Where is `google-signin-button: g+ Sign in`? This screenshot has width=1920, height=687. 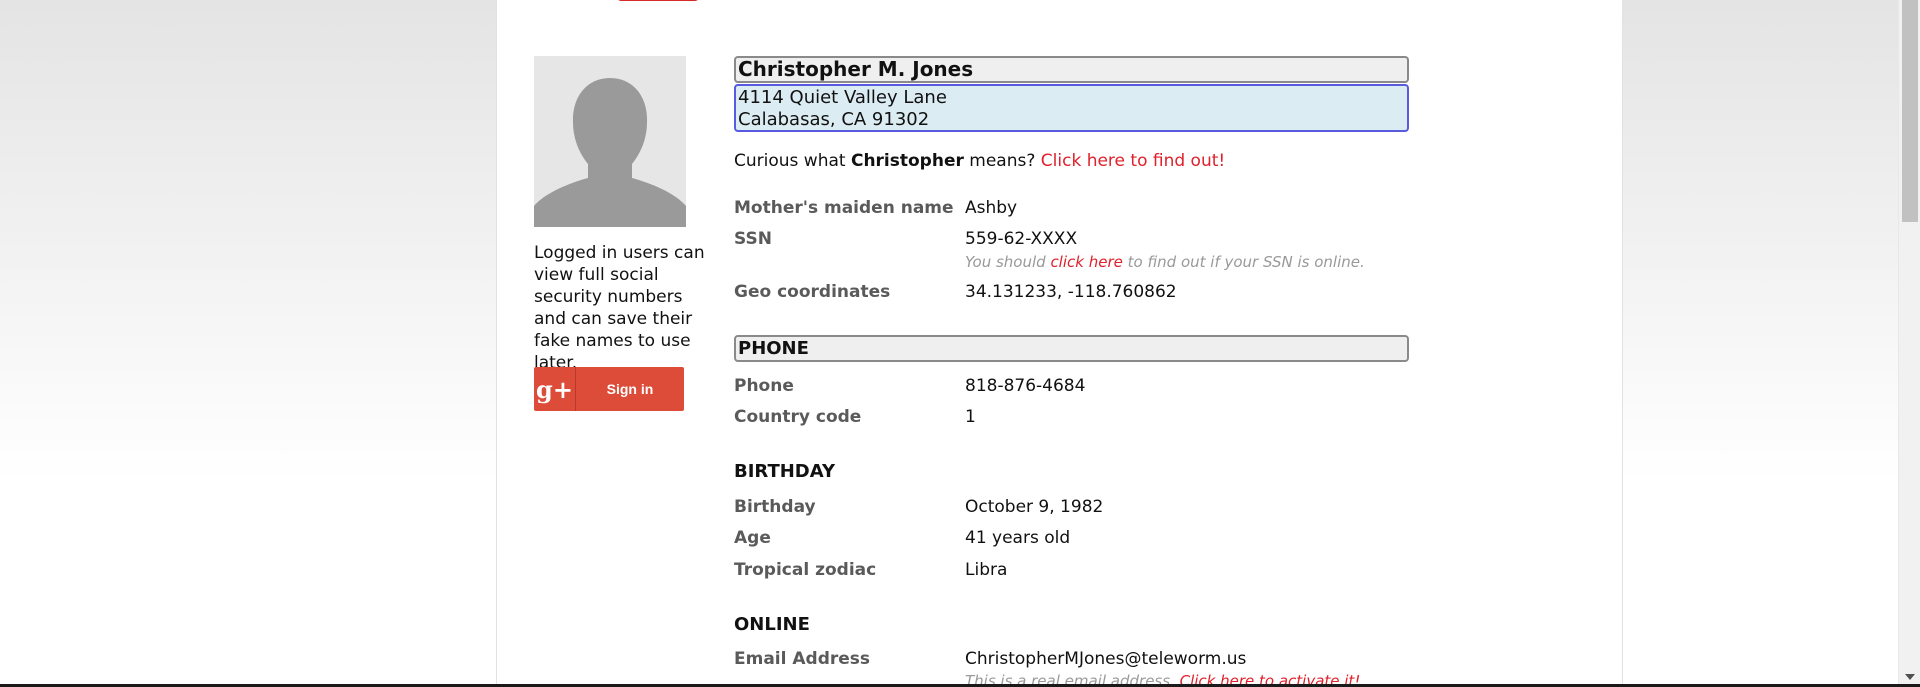 google-signin-button: g+ Sign in is located at coordinates (609, 389).